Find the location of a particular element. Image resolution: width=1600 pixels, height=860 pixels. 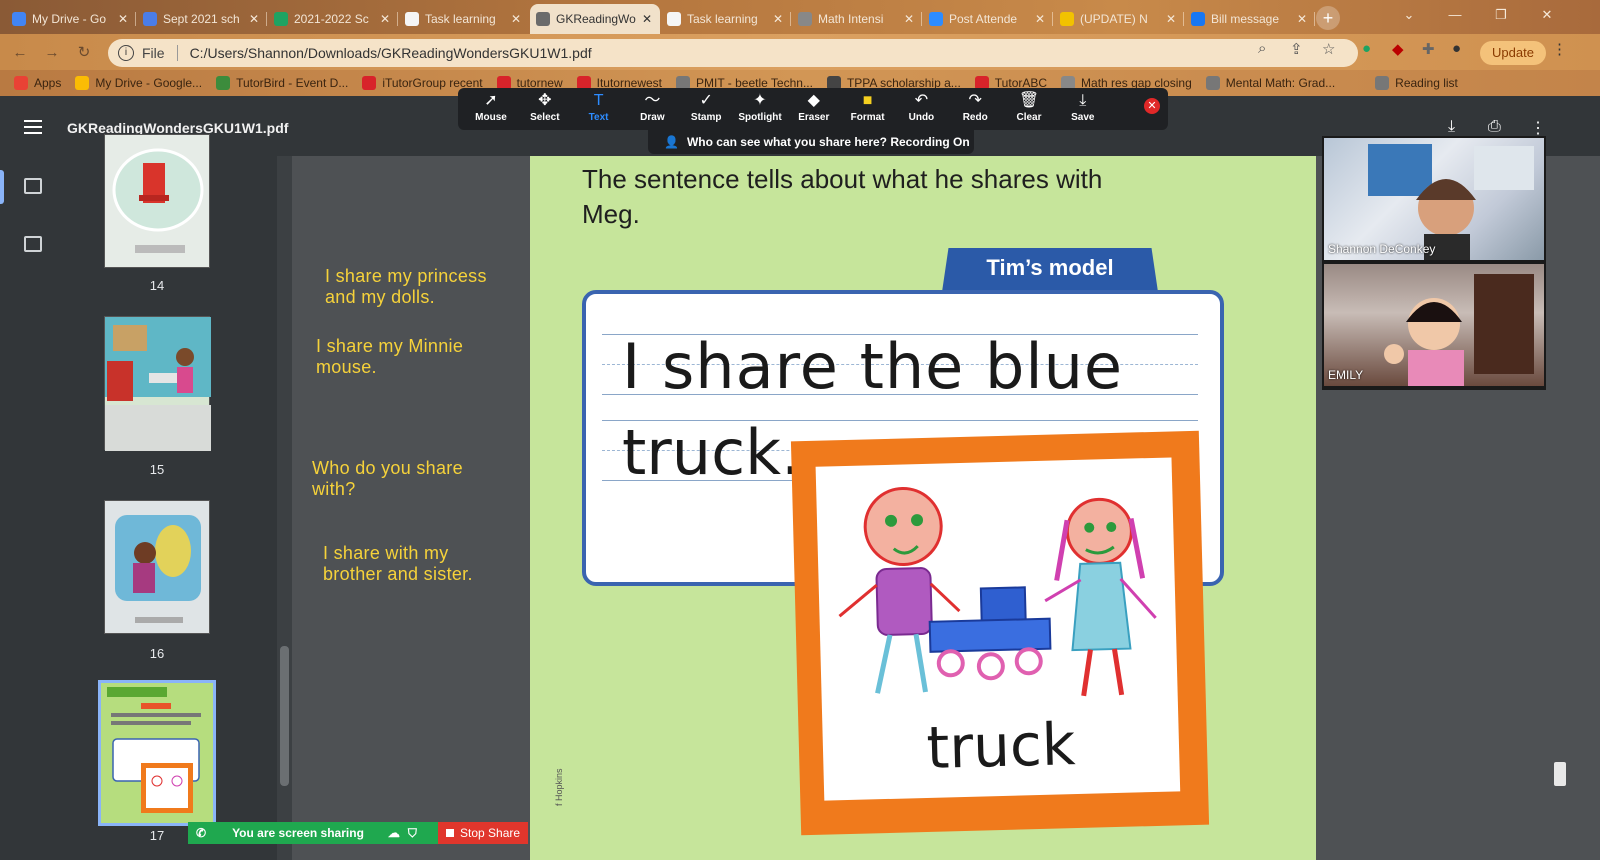

zoom-tool-mouse: ➚ Mouse is located at coordinates (491, 110).